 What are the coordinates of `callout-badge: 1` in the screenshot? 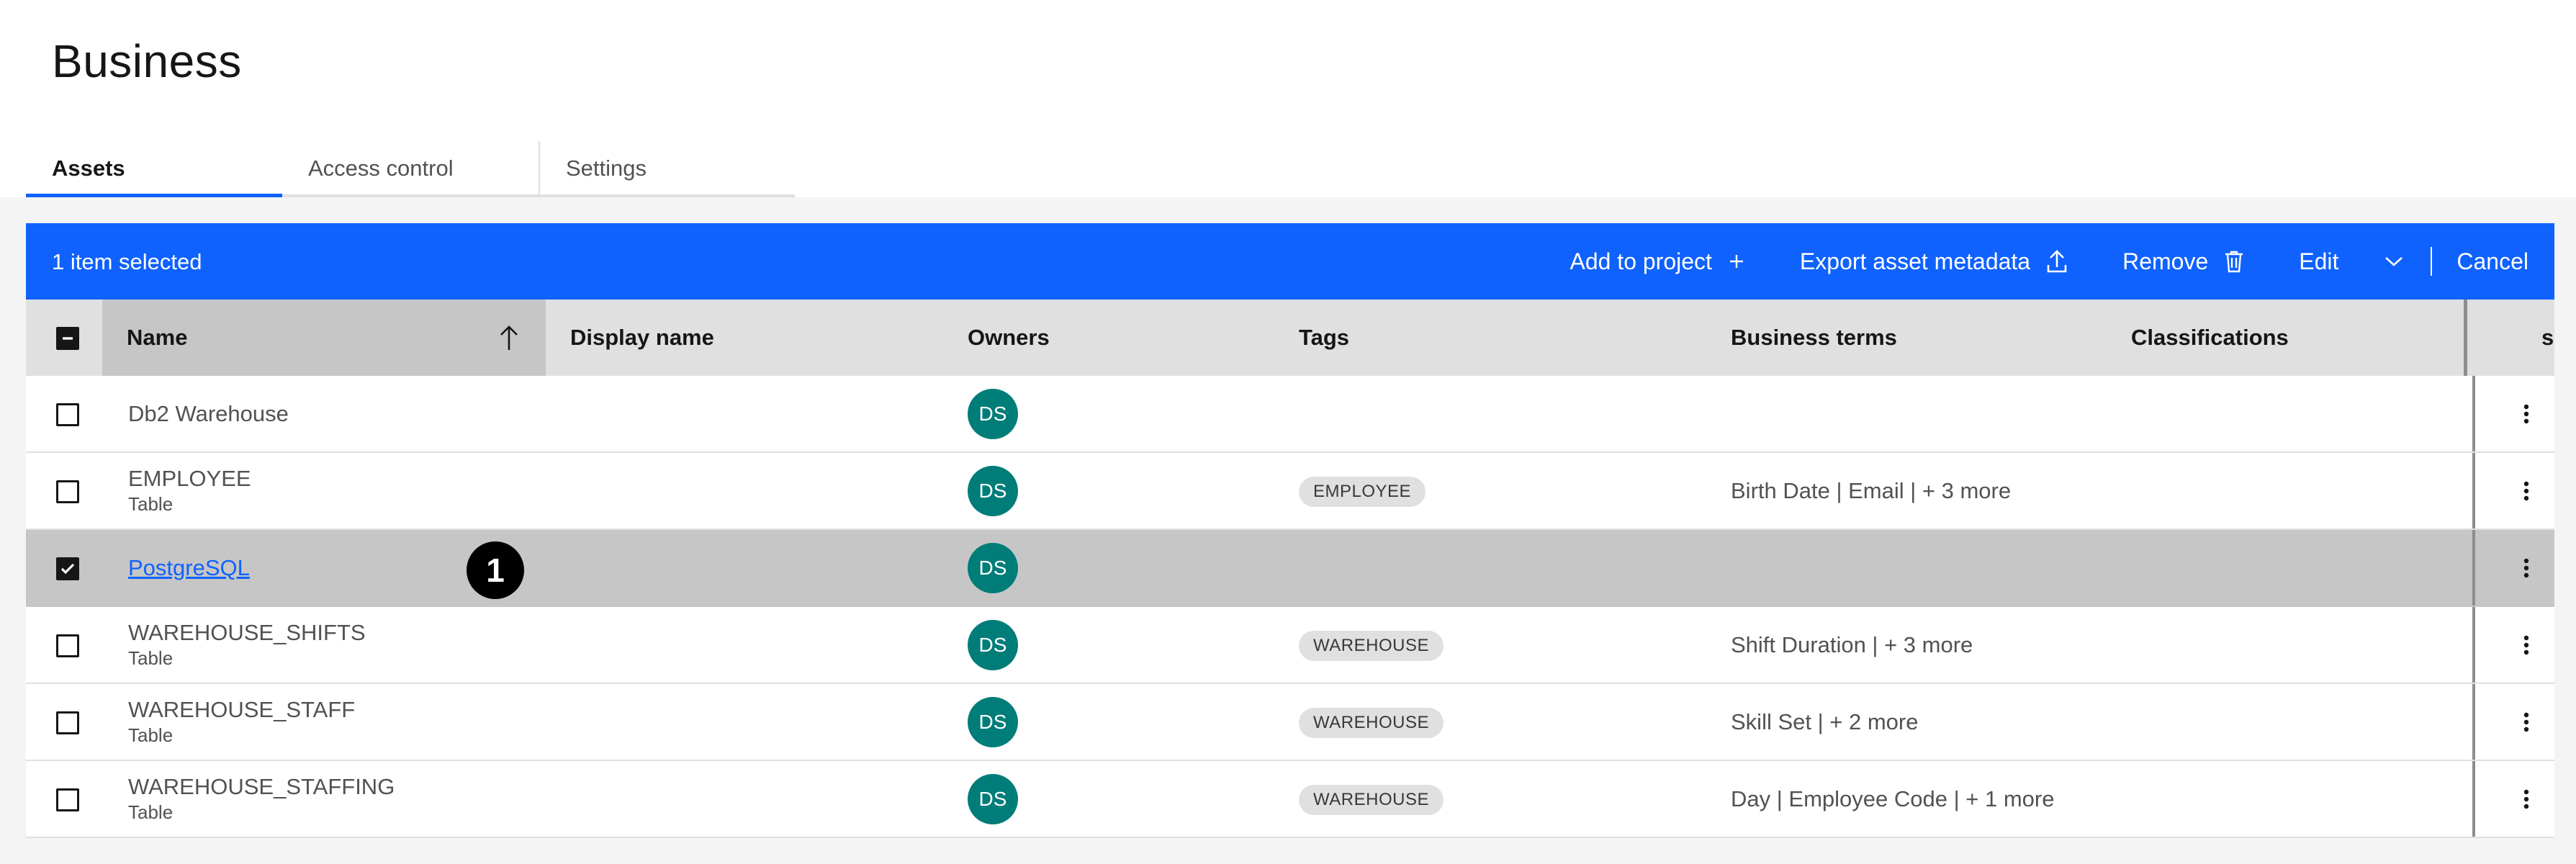 It's located at (495, 570).